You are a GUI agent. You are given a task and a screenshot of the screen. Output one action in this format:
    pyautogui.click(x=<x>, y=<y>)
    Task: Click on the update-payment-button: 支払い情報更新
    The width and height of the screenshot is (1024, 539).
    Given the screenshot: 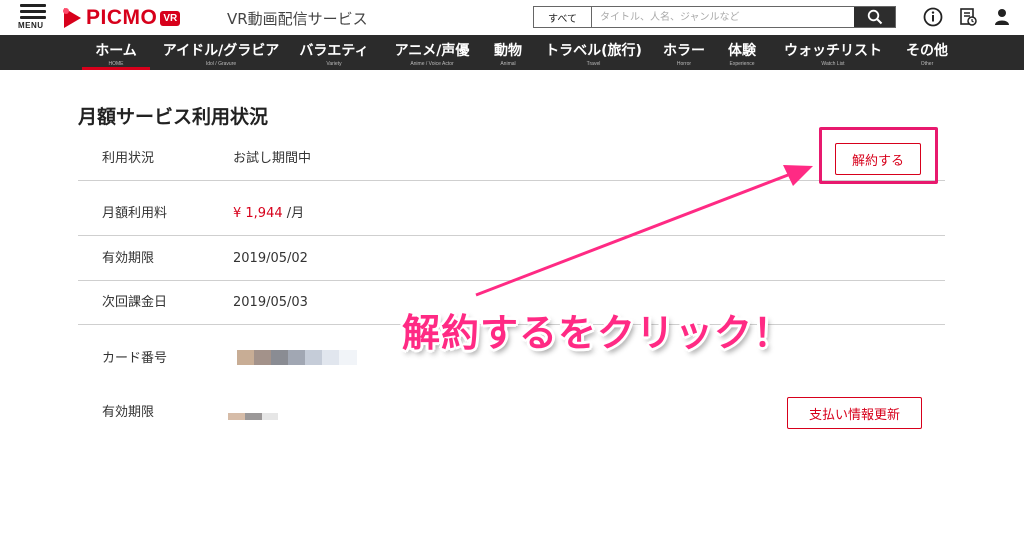 What is the action you would take?
    pyautogui.click(x=854, y=413)
    